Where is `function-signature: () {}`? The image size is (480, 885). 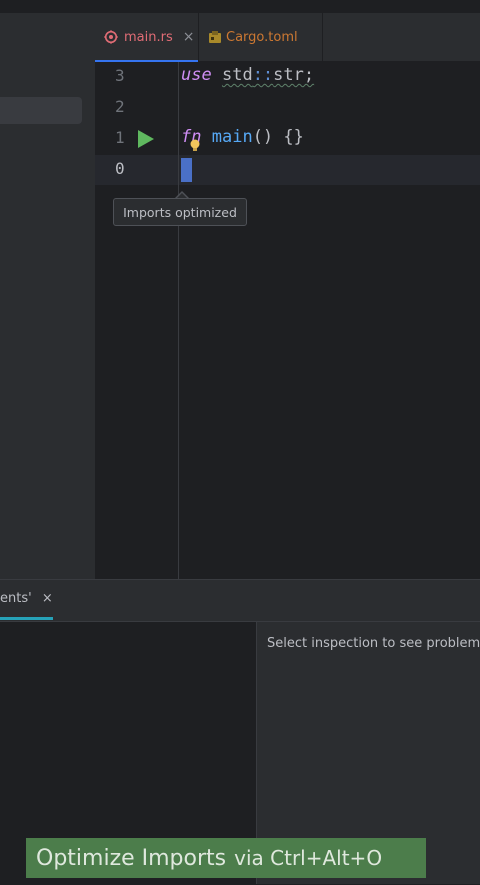 function-signature: () {} is located at coordinates (278, 137).